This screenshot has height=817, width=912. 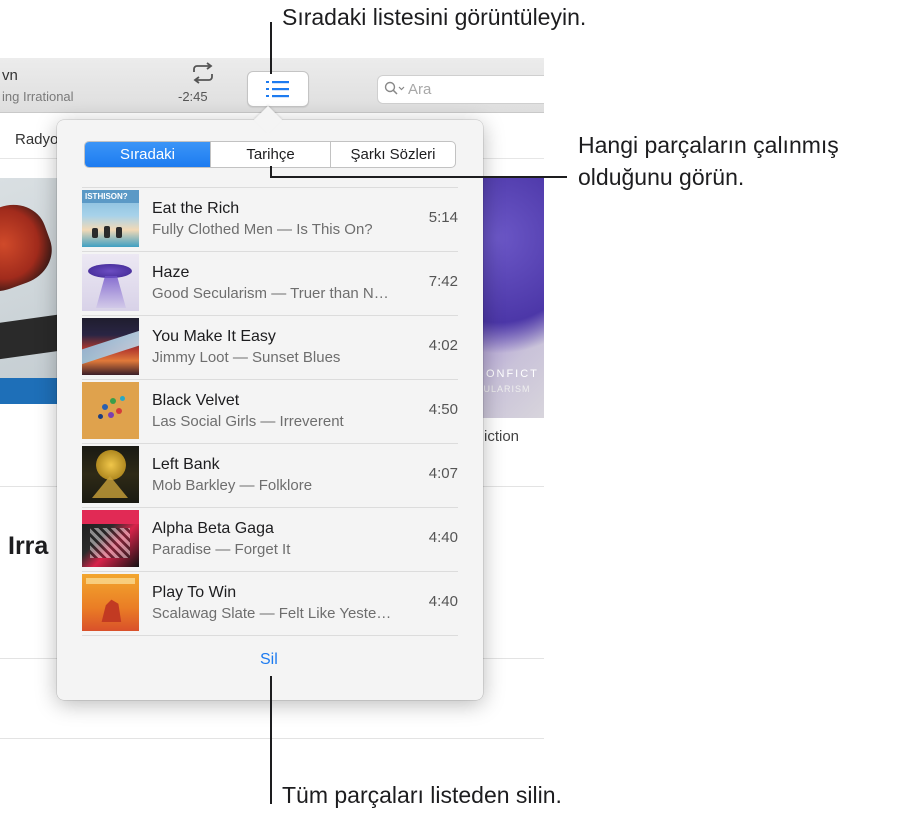 What do you see at coordinates (394, 88) in the screenshot?
I see `search-icon` at bounding box center [394, 88].